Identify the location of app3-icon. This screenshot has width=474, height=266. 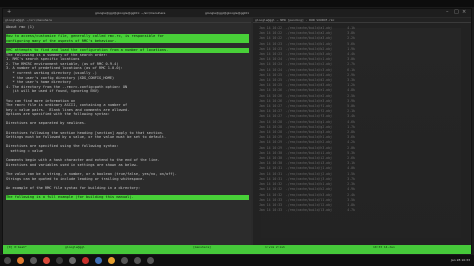
(150, 260).